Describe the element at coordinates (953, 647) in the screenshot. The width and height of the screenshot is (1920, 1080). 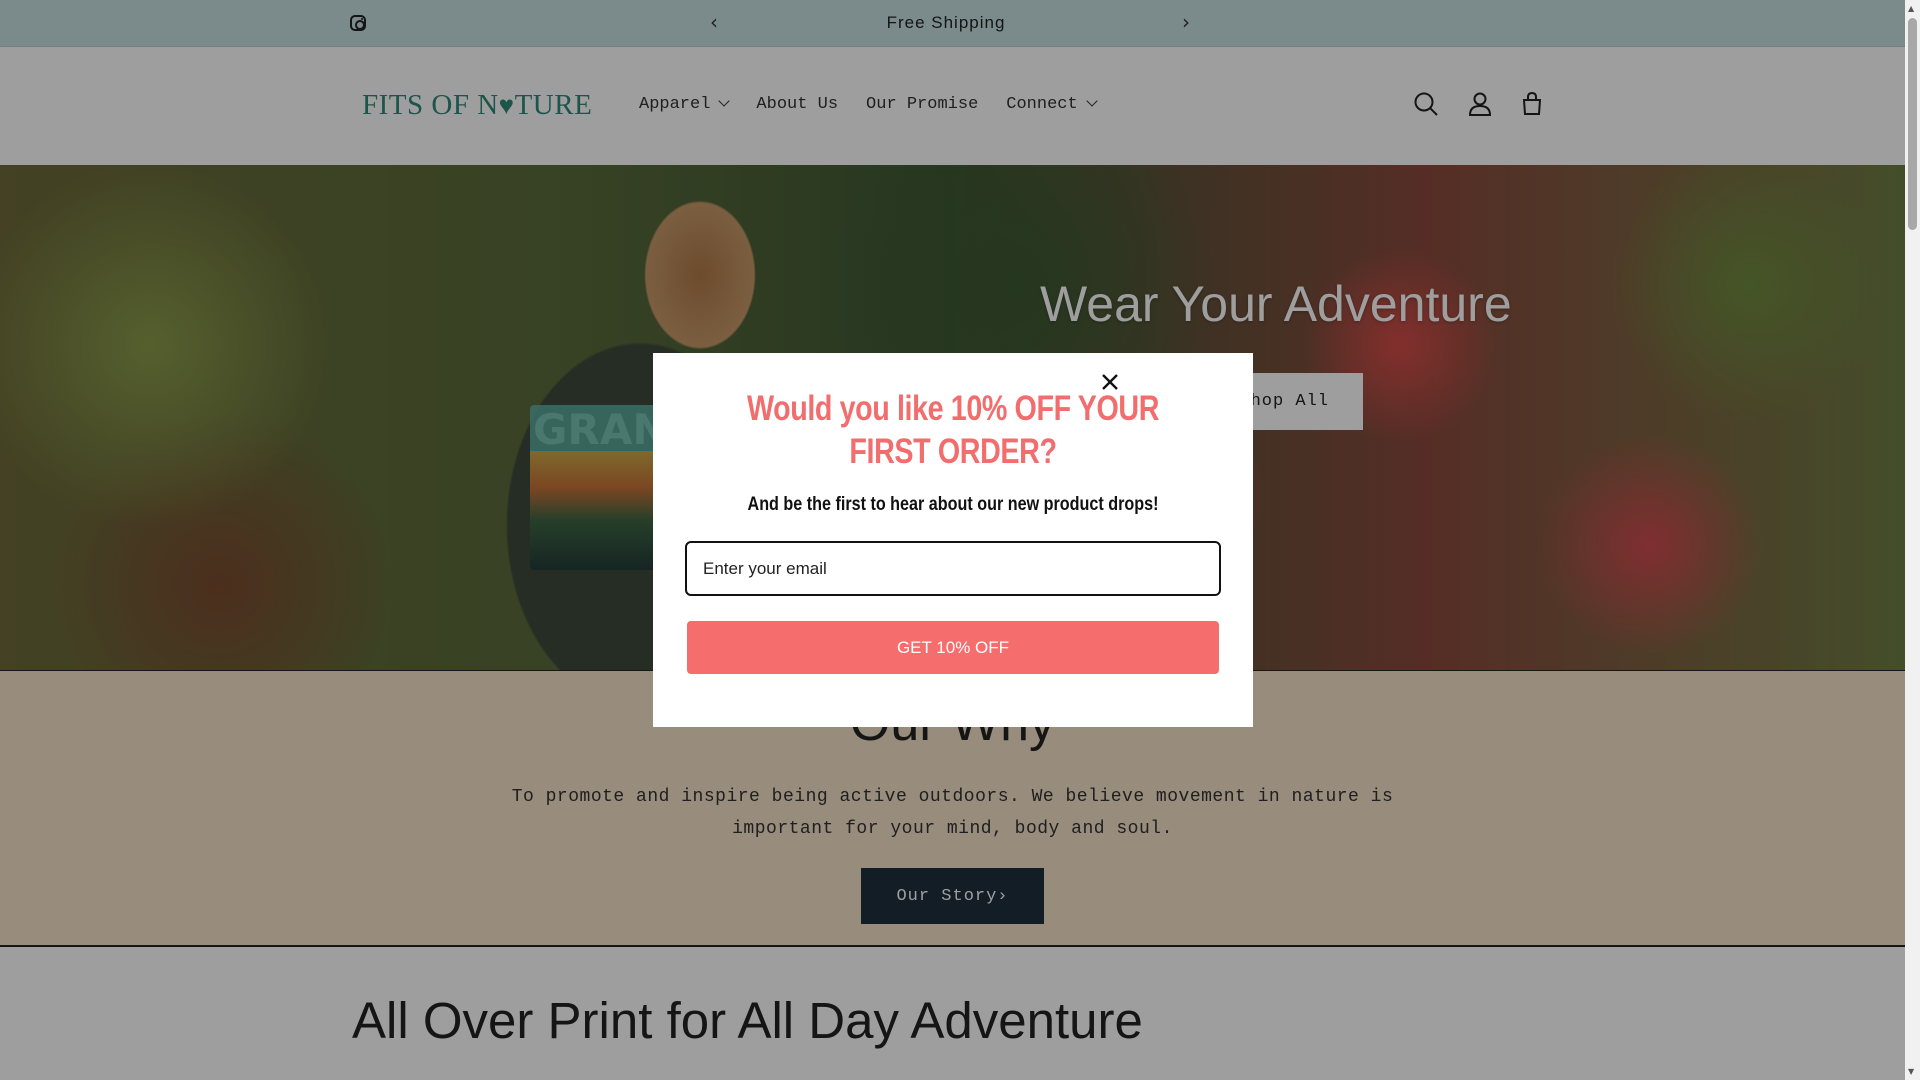
I see `get-discount-button: GET 10% OFF` at that location.